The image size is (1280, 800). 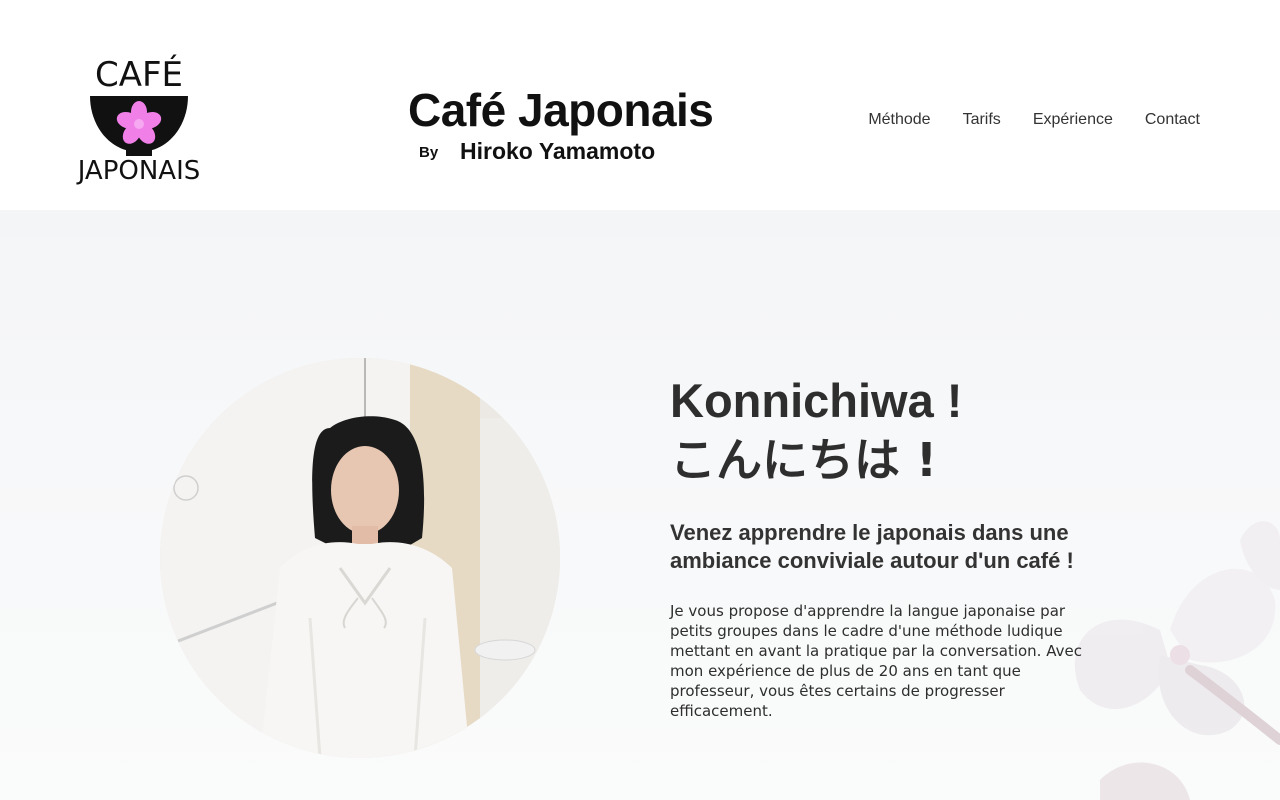 I want to click on bowl-with-blossom-icon, so click(x=139, y=126).